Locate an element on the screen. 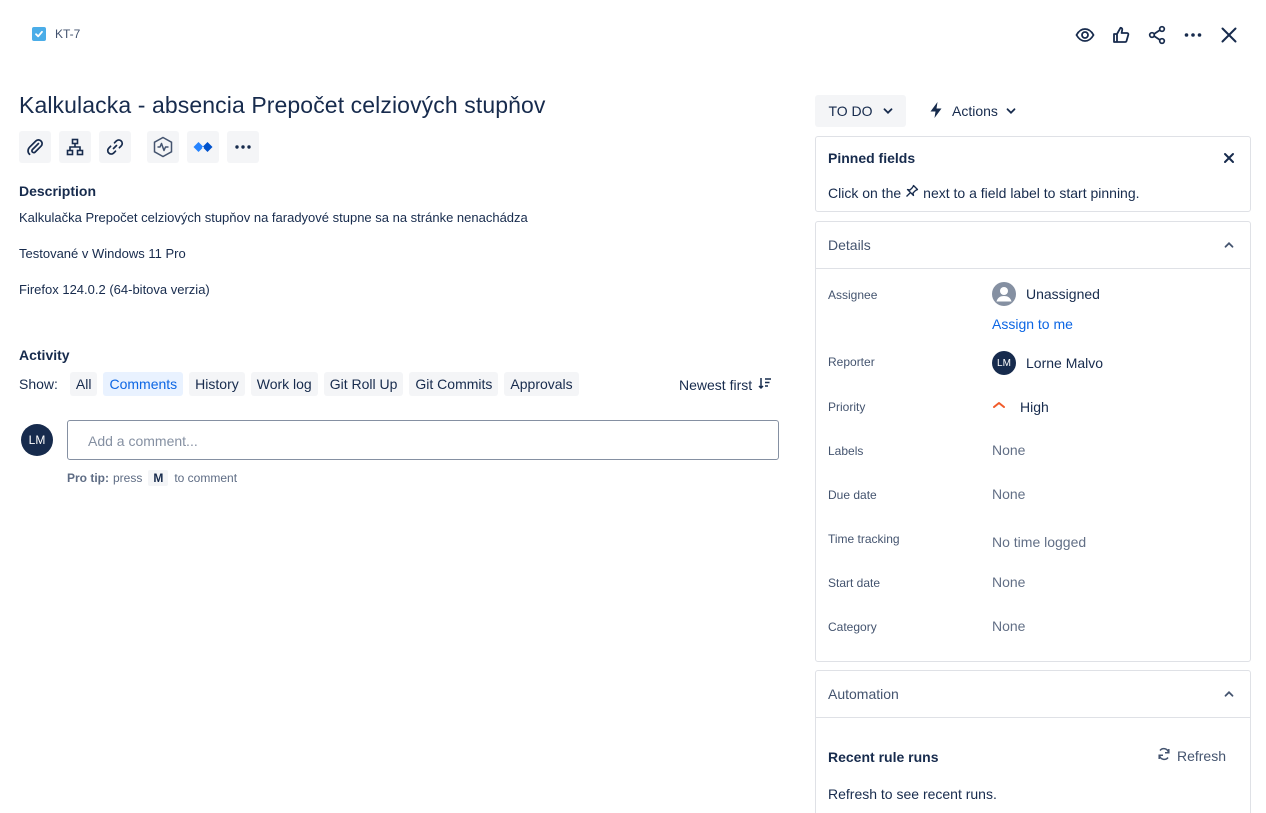 Image resolution: width=1266 pixels, height=813 pixels. assignee-value: Unassigned is located at coordinates (1046, 294).